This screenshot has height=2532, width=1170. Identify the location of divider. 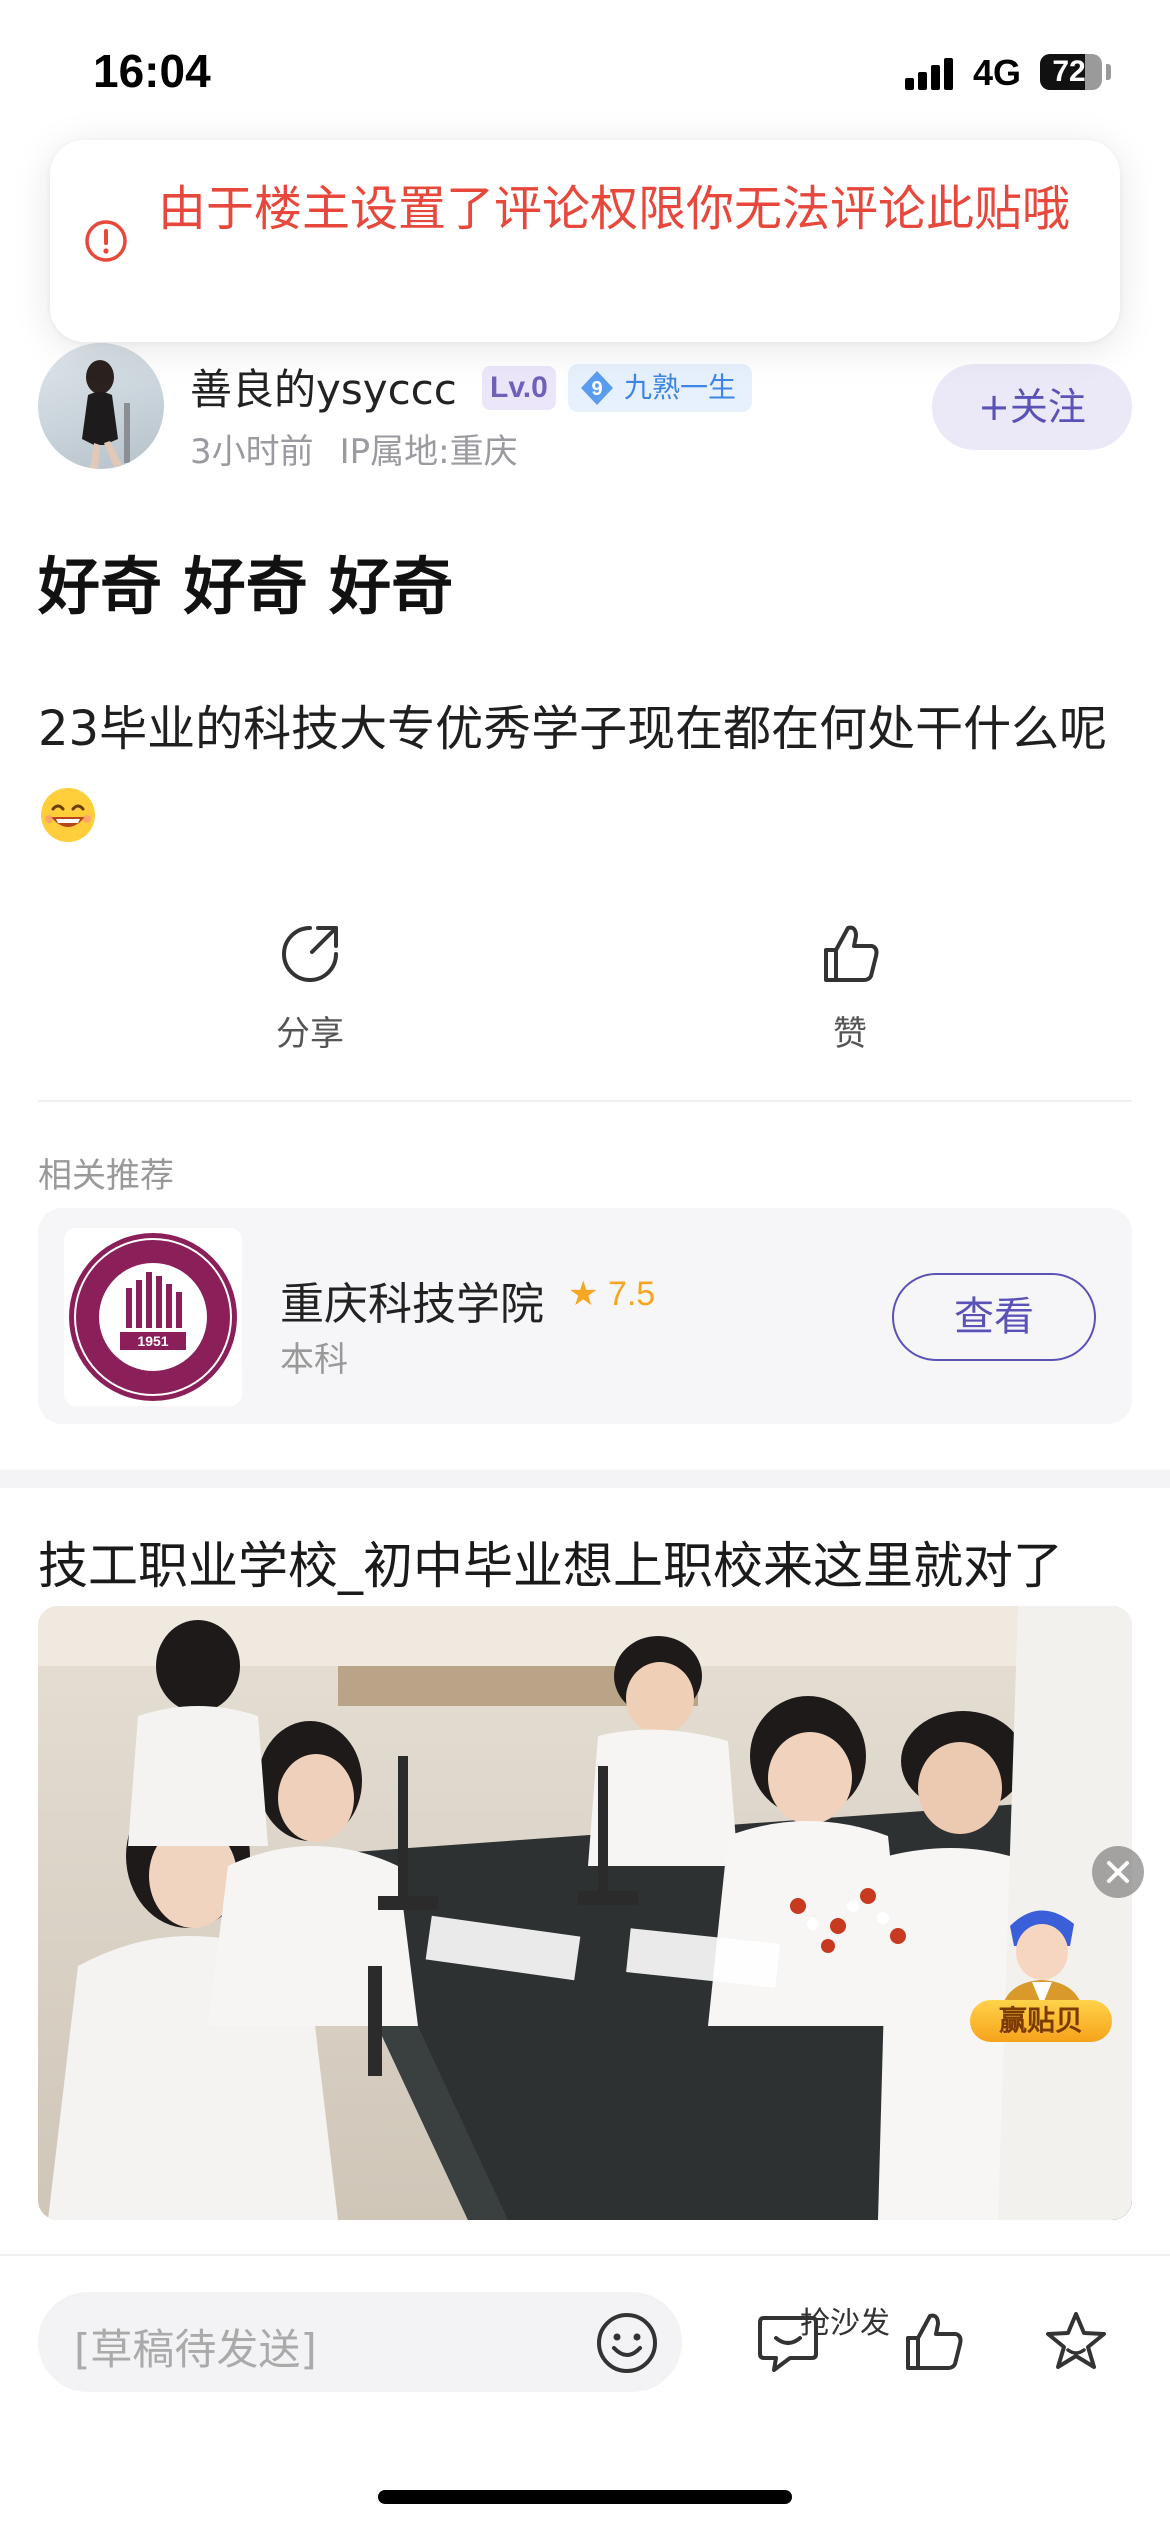
(585, 1101).